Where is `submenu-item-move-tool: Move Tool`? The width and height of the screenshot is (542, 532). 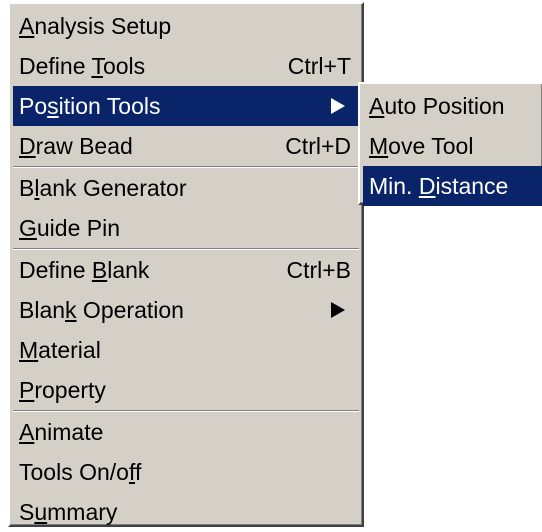
submenu-item-move-tool: Move Tool is located at coordinates (452, 146).